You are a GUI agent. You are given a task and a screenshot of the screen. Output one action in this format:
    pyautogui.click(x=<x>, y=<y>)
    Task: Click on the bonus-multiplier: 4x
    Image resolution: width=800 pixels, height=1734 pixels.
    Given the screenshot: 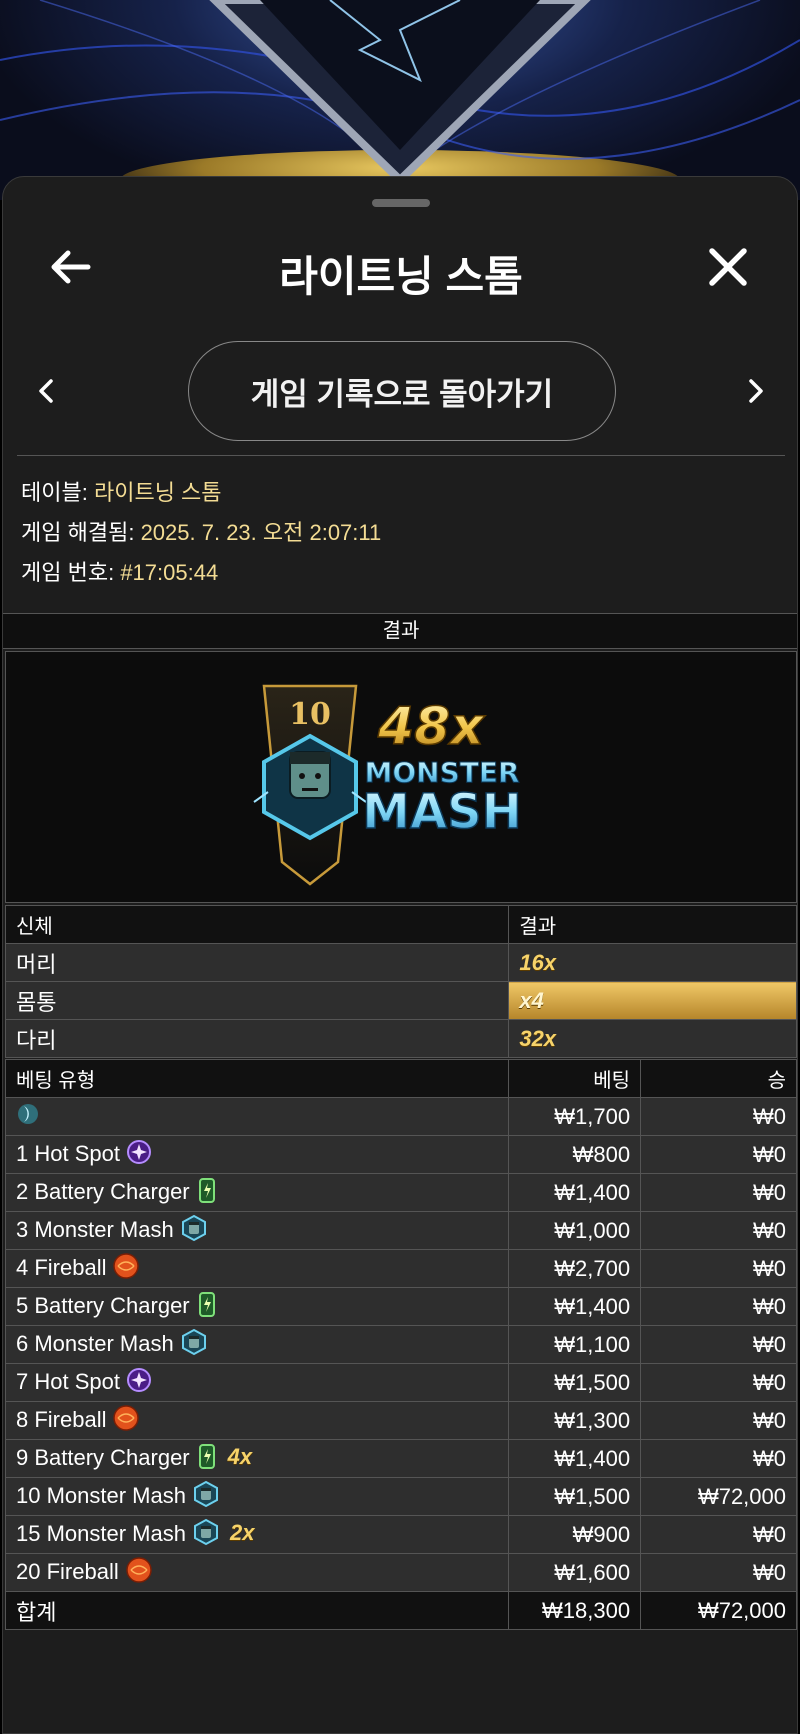 What is the action you would take?
    pyautogui.click(x=240, y=1457)
    